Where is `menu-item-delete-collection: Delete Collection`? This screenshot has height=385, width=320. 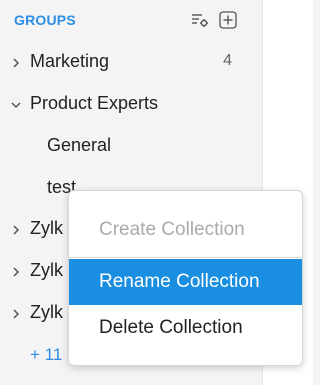
menu-item-delete-collection: Delete Collection is located at coordinates (185, 328).